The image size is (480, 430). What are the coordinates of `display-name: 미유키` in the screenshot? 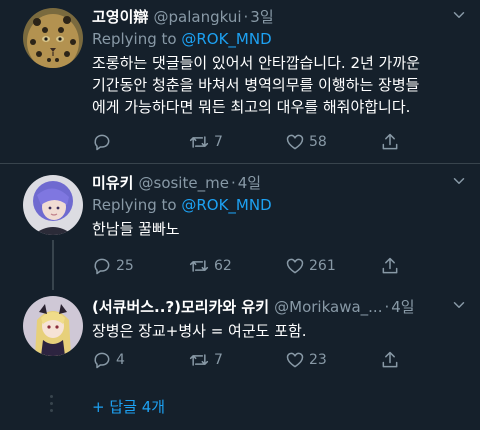 It's located at (112, 183).